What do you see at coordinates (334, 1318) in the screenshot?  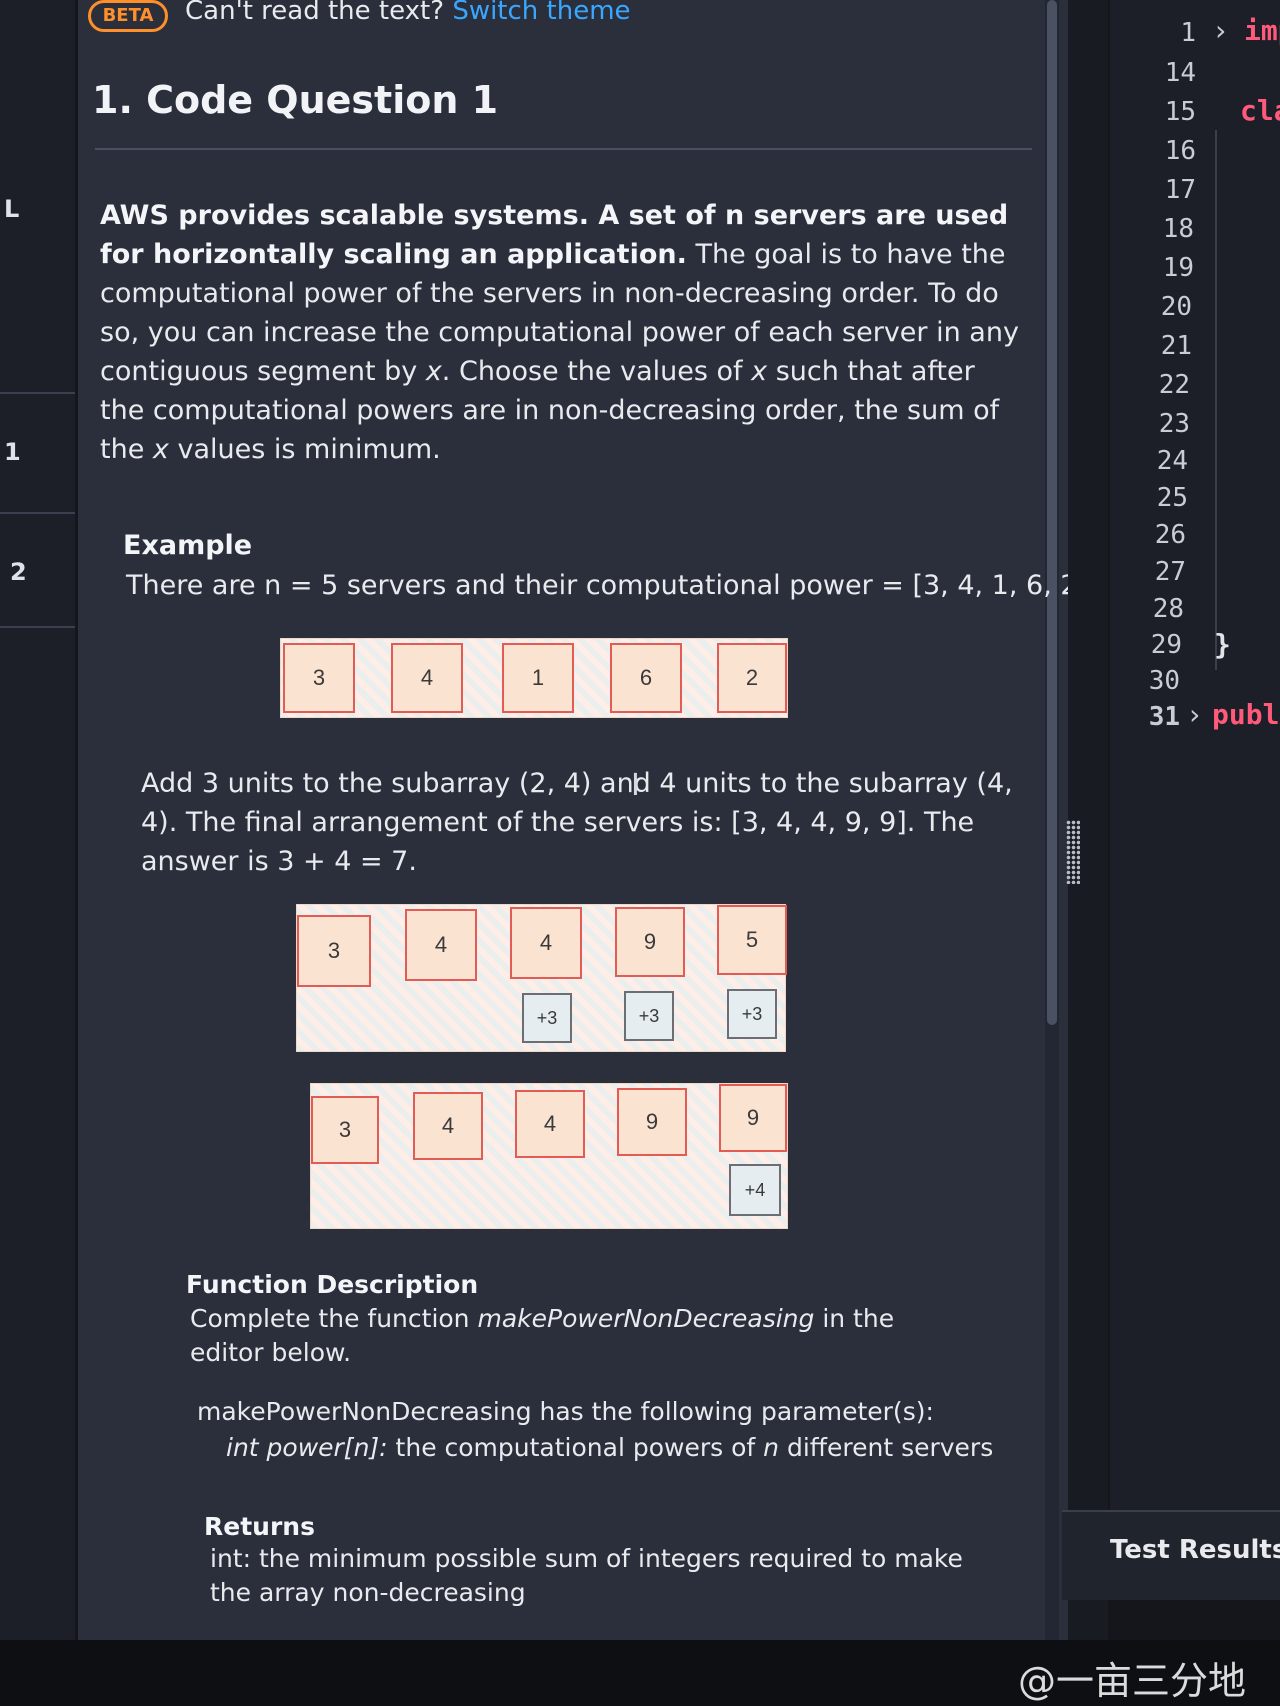 I see `function-text: Complete the function` at bounding box center [334, 1318].